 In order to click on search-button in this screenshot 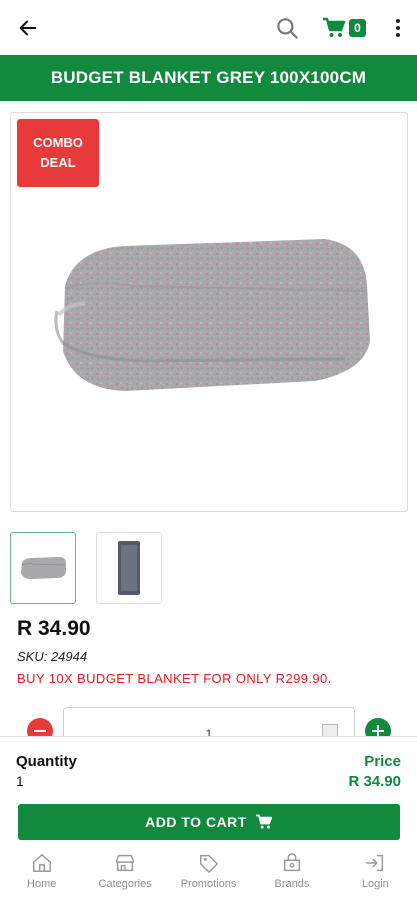, I will do `click(287, 28)`.